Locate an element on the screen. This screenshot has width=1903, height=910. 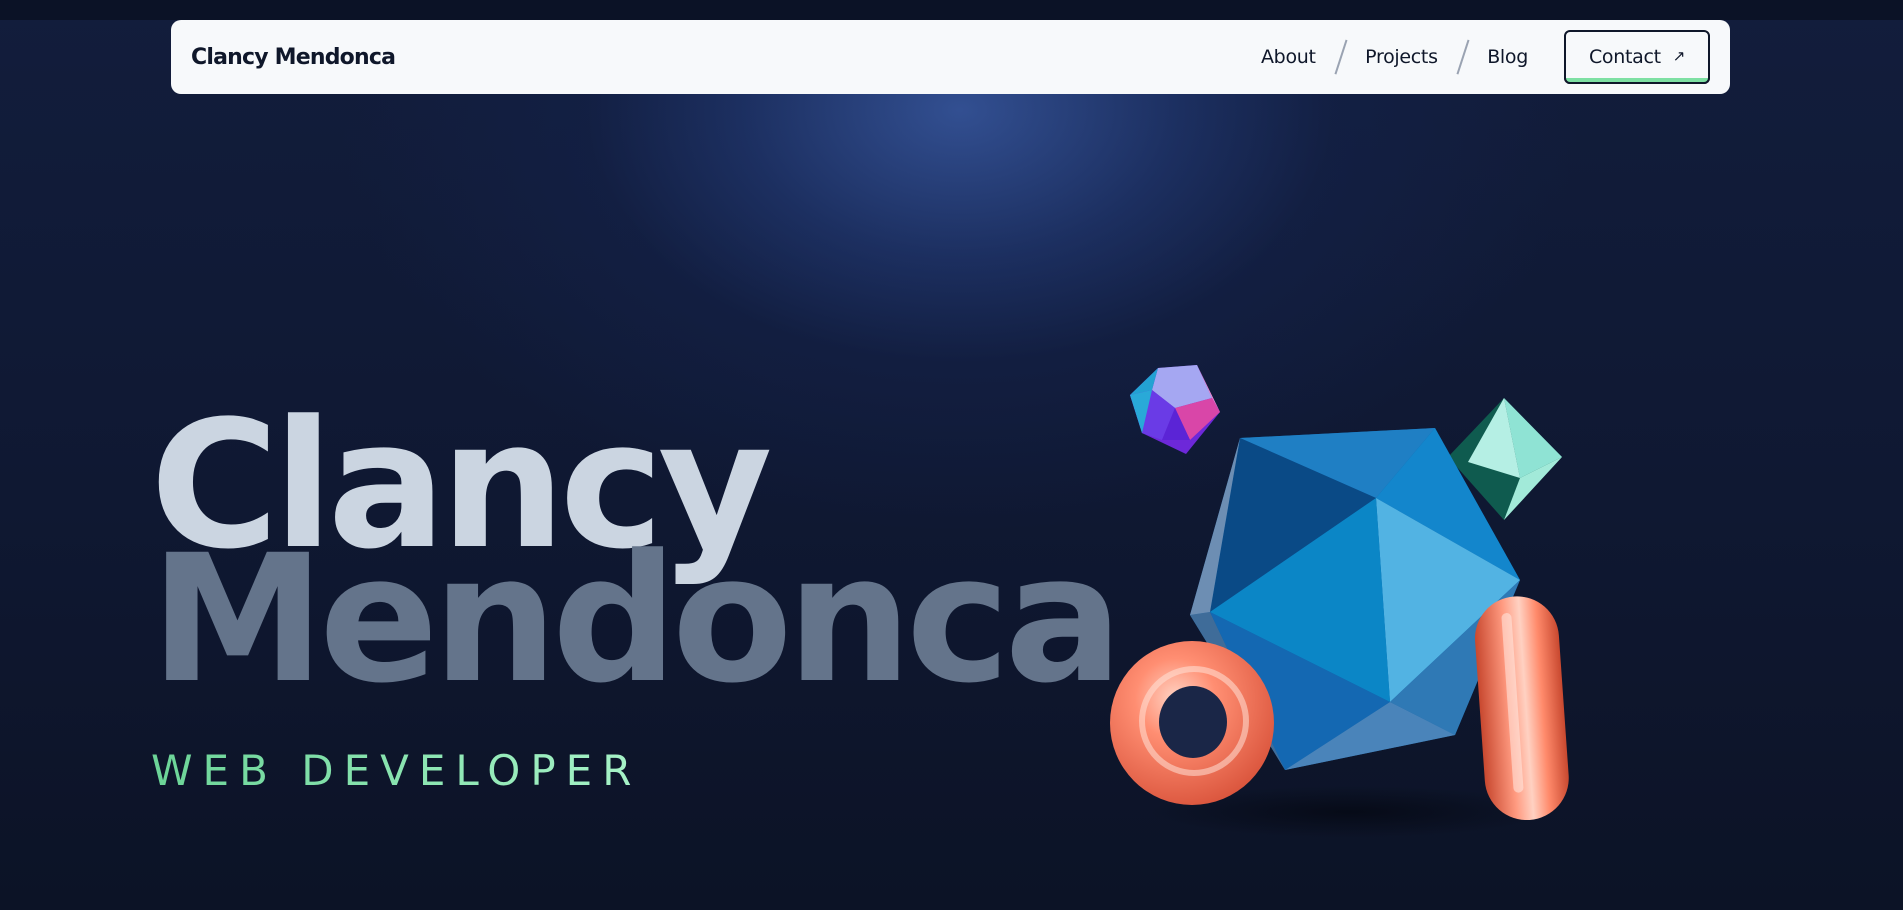
contact-button-label: Contact is located at coordinates (1624, 57).